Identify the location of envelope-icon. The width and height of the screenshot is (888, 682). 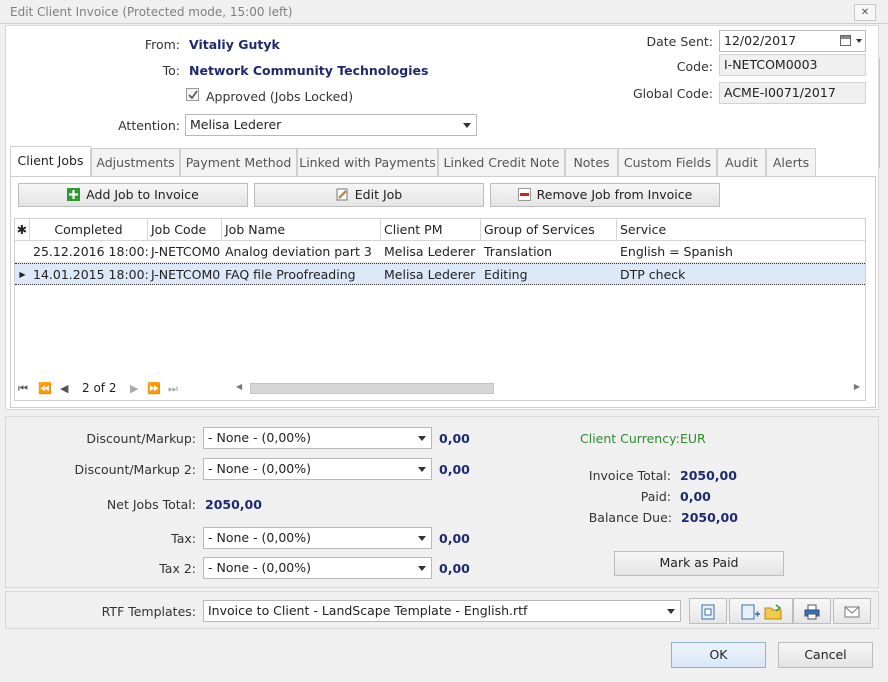
(852, 611).